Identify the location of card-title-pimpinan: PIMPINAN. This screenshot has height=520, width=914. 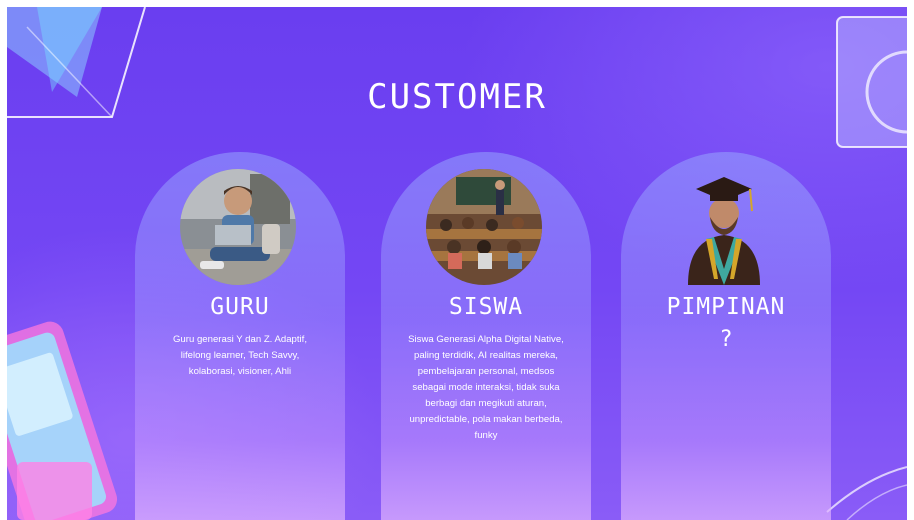
(726, 307).